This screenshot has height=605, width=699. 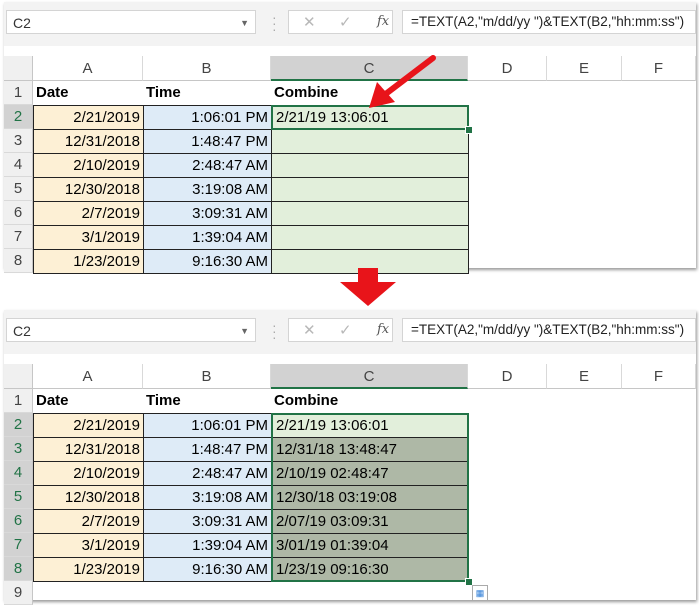 I want to click on cell-c7, so click(x=370, y=237).